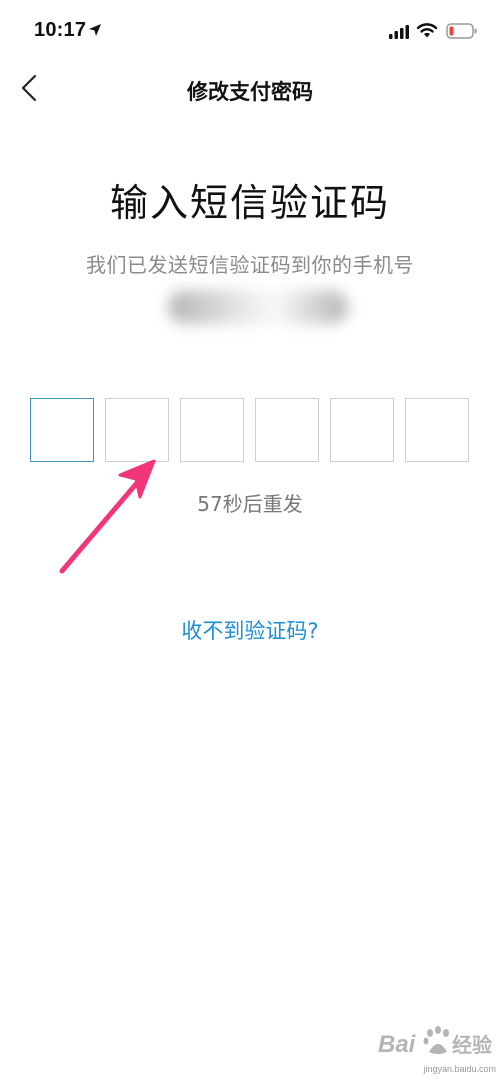  Describe the element at coordinates (435, 1042) in the screenshot. I see `baidu-jingyan-logo: Bai 经验` at that location.